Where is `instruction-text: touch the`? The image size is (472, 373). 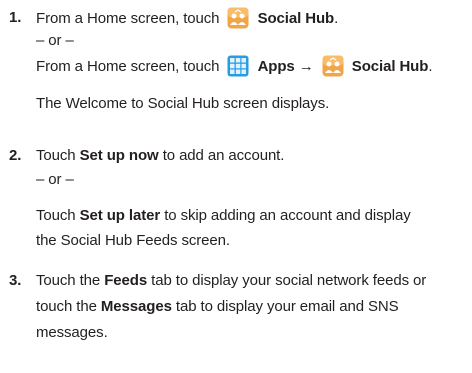 instruction-text: touch the is located at coordinates (66, 306).